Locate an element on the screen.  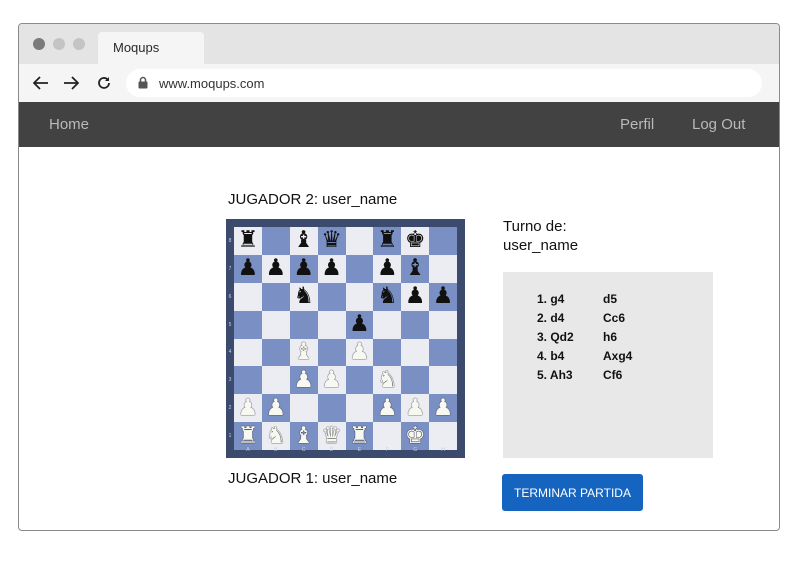
square-c5 is located at coordinates (303, 324).